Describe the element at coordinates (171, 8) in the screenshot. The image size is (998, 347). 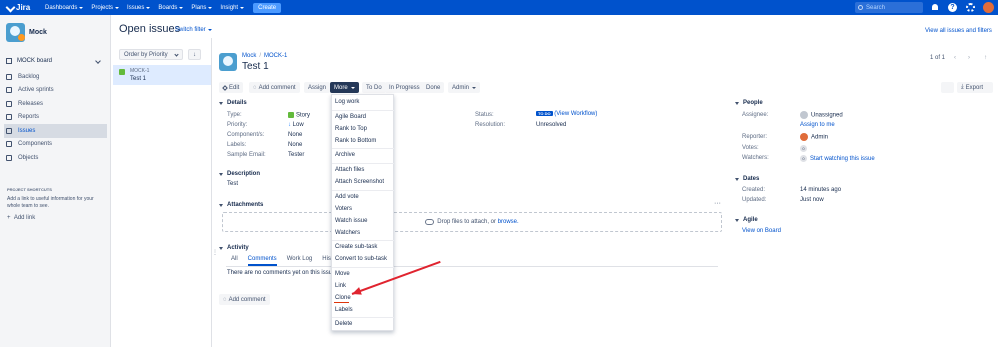
I see `nav-boards: Boards` at that location.